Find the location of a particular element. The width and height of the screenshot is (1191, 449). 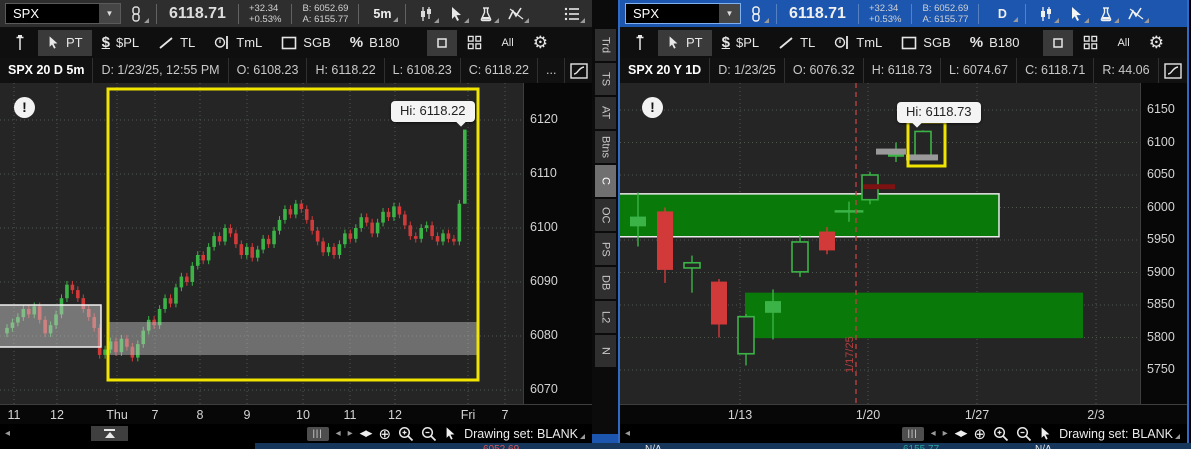

sidebar-tab-at: AT is located at coordinates (605, 113).